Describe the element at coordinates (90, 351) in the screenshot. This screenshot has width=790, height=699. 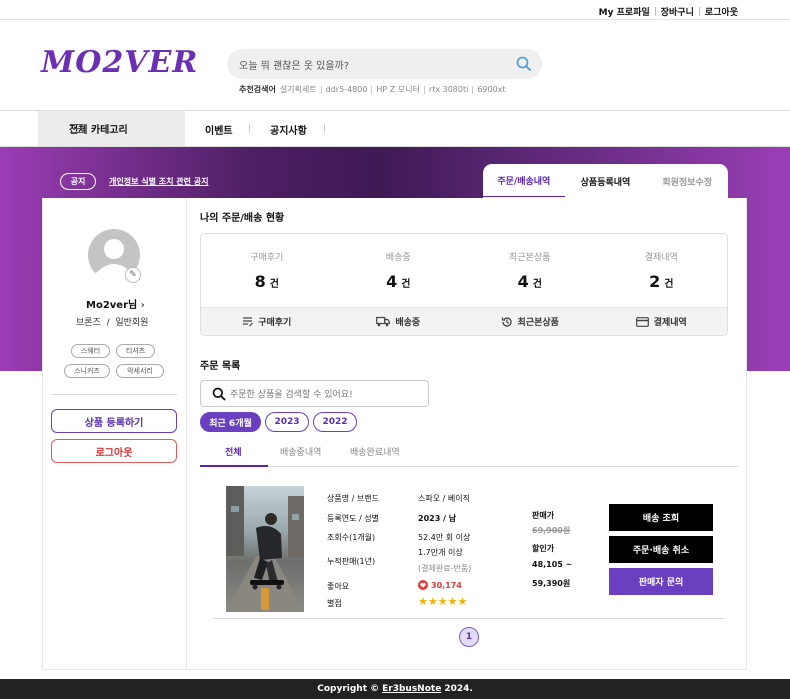
I see `interest-tag: 스웨터` at that location.